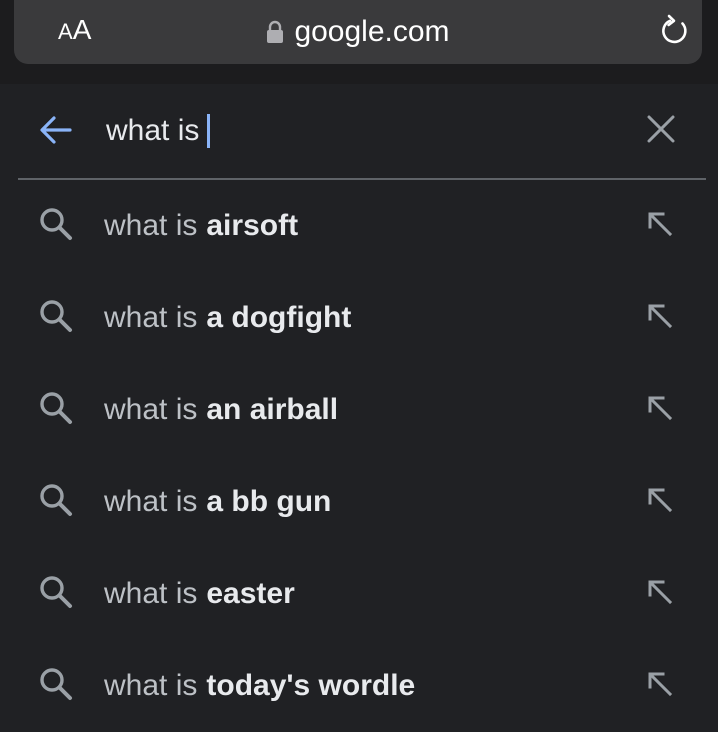 The height and width of the screenshot is (732, 718). I want to click on suggestion-text: what is airsoft, so click(201, 226).